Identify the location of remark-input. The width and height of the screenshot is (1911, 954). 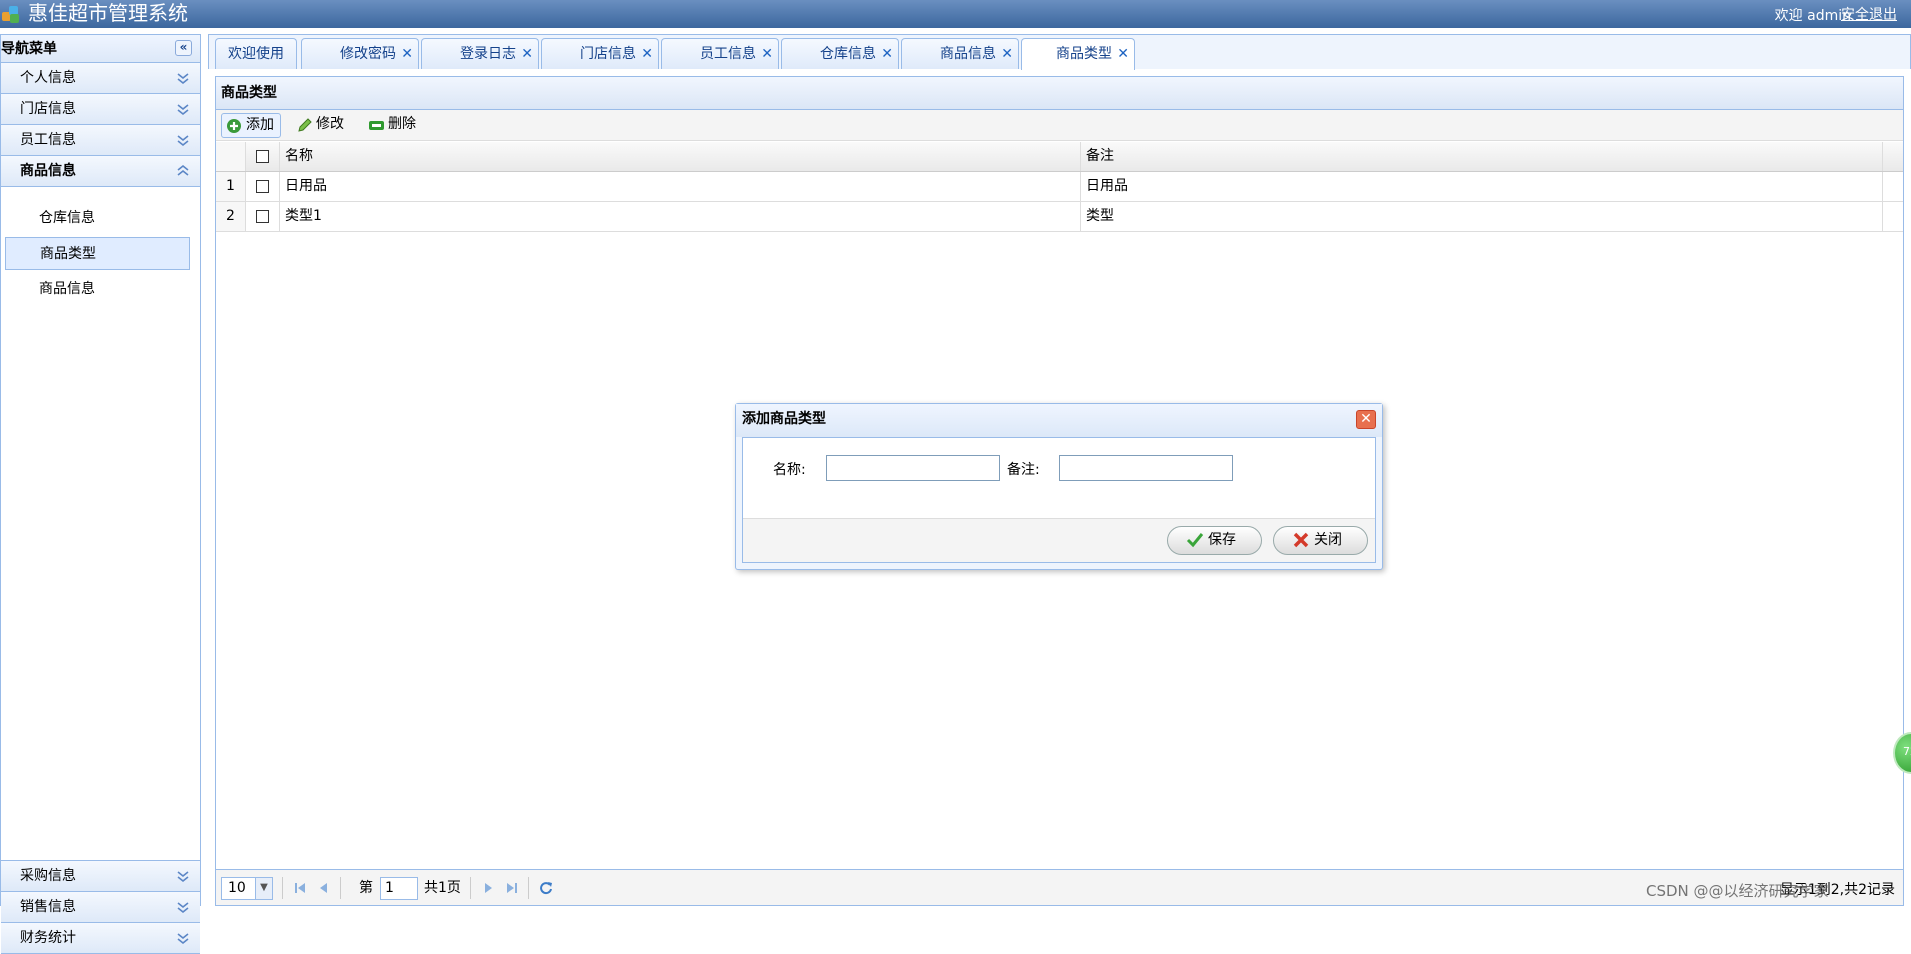
(1146, 468).